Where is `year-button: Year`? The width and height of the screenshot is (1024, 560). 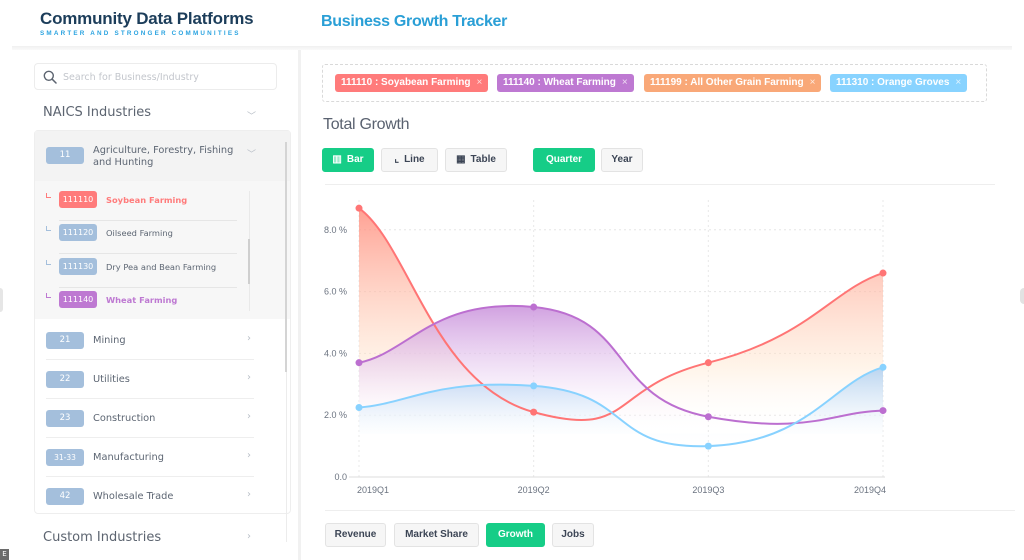
year-button: Year is located at coordinates (622, 160).